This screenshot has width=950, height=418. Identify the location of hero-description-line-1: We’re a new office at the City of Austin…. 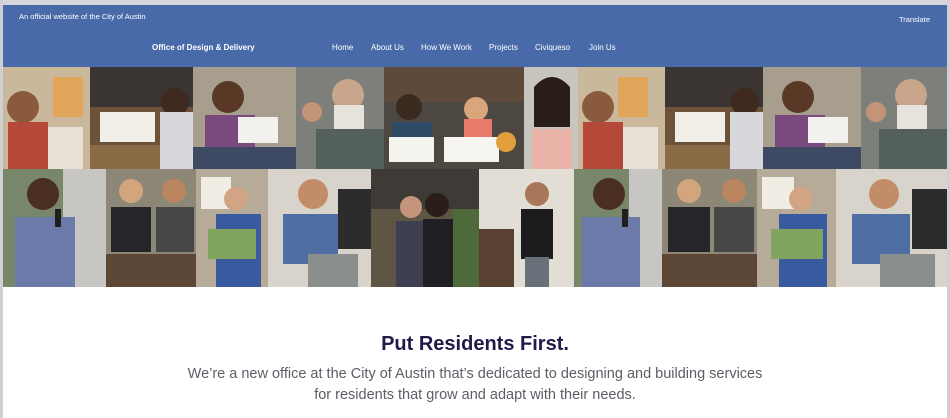
(475, 374).